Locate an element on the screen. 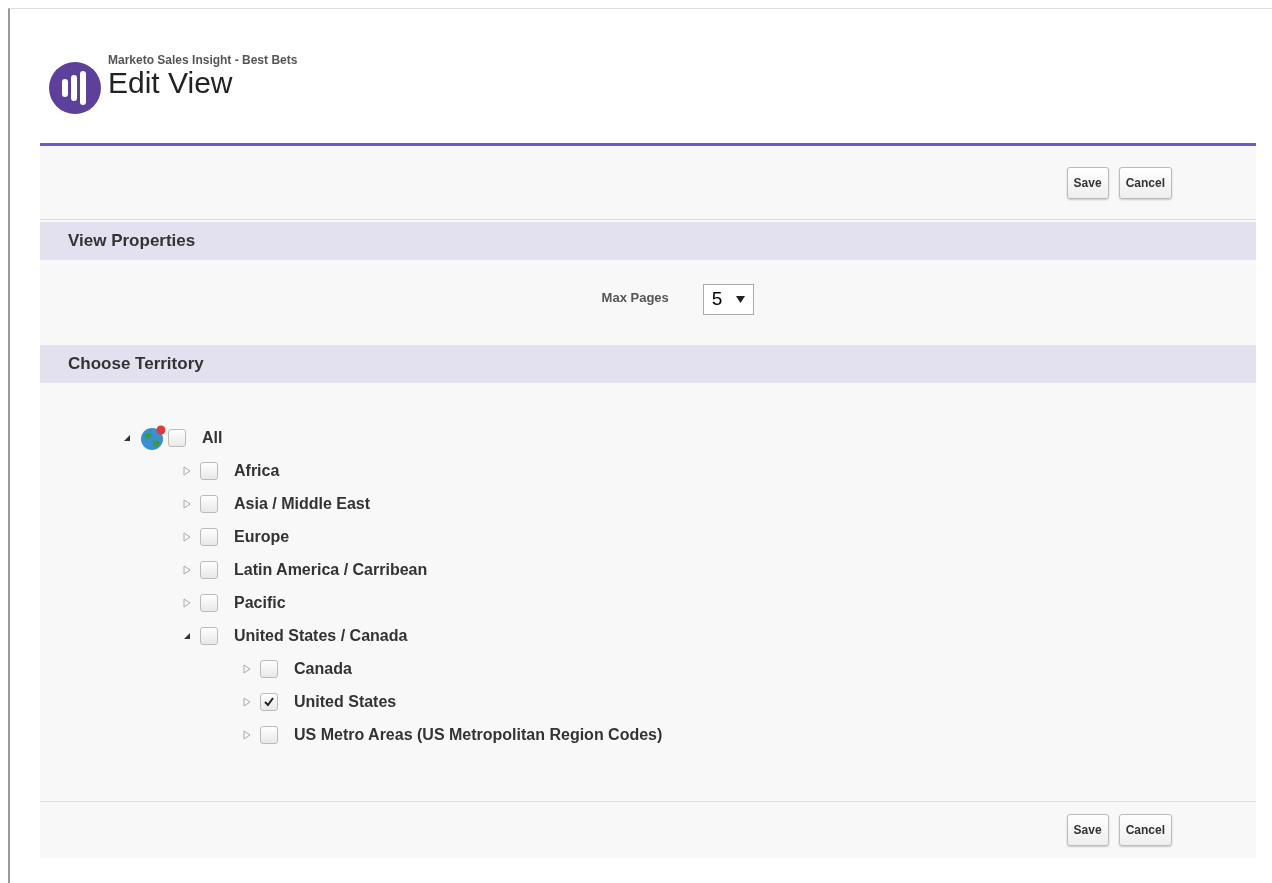 This screenshot has height=883, width=1272. checkmark-icon is located at coordinates (269, 701).